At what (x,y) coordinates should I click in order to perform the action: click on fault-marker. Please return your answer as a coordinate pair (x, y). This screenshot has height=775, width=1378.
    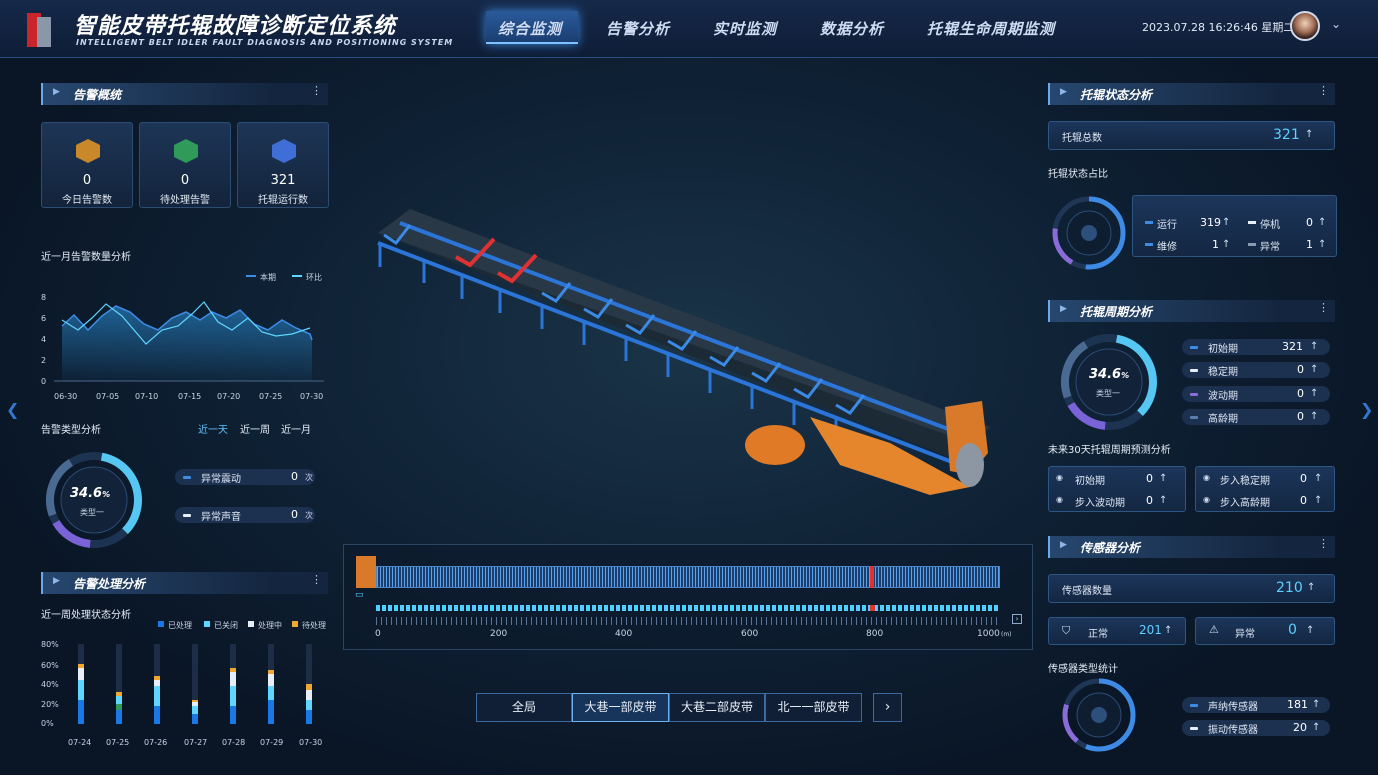
    Looking at the image, I should click on (872, 577).